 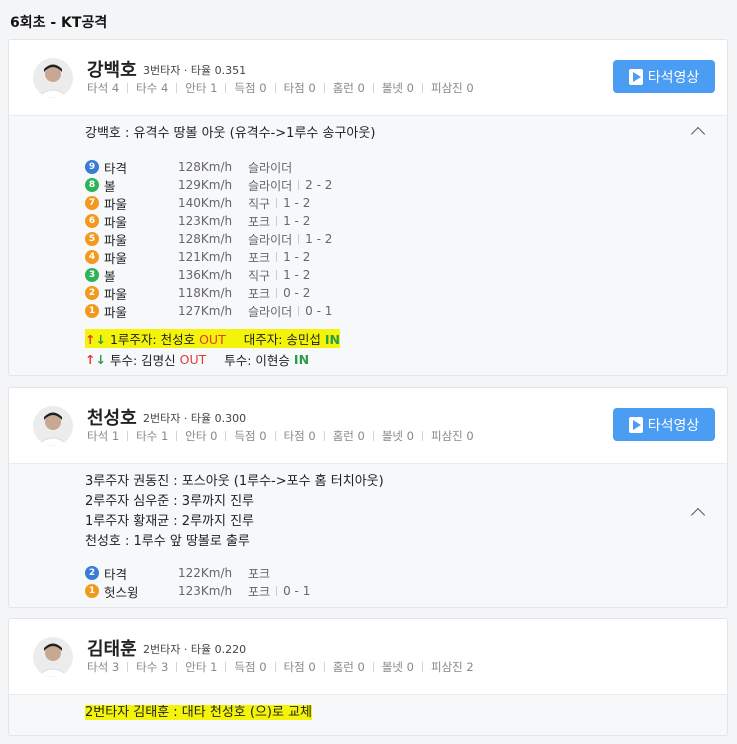 I want to click on pitch-row: 1 파울 127Km/h 슬라이더 0 - 1, so click(x=406, y=311).